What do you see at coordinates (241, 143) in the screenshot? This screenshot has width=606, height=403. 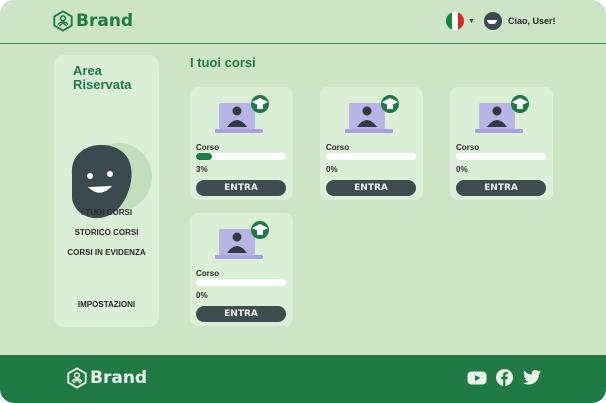 I see `course-card: Corso 3% ENTRA` at bounding box center [241, 143].